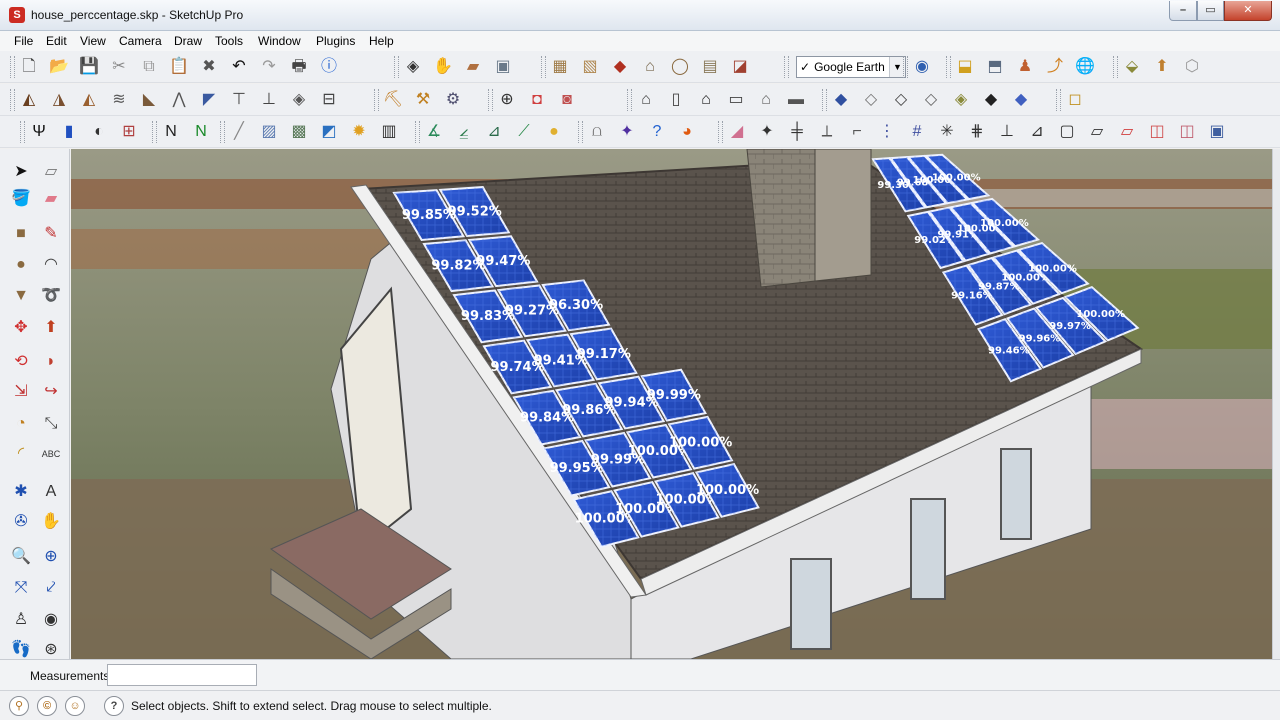 The width and height of the screenshot is (1280, 720). I want to click on close-button: ✕, so click(1248, 11).